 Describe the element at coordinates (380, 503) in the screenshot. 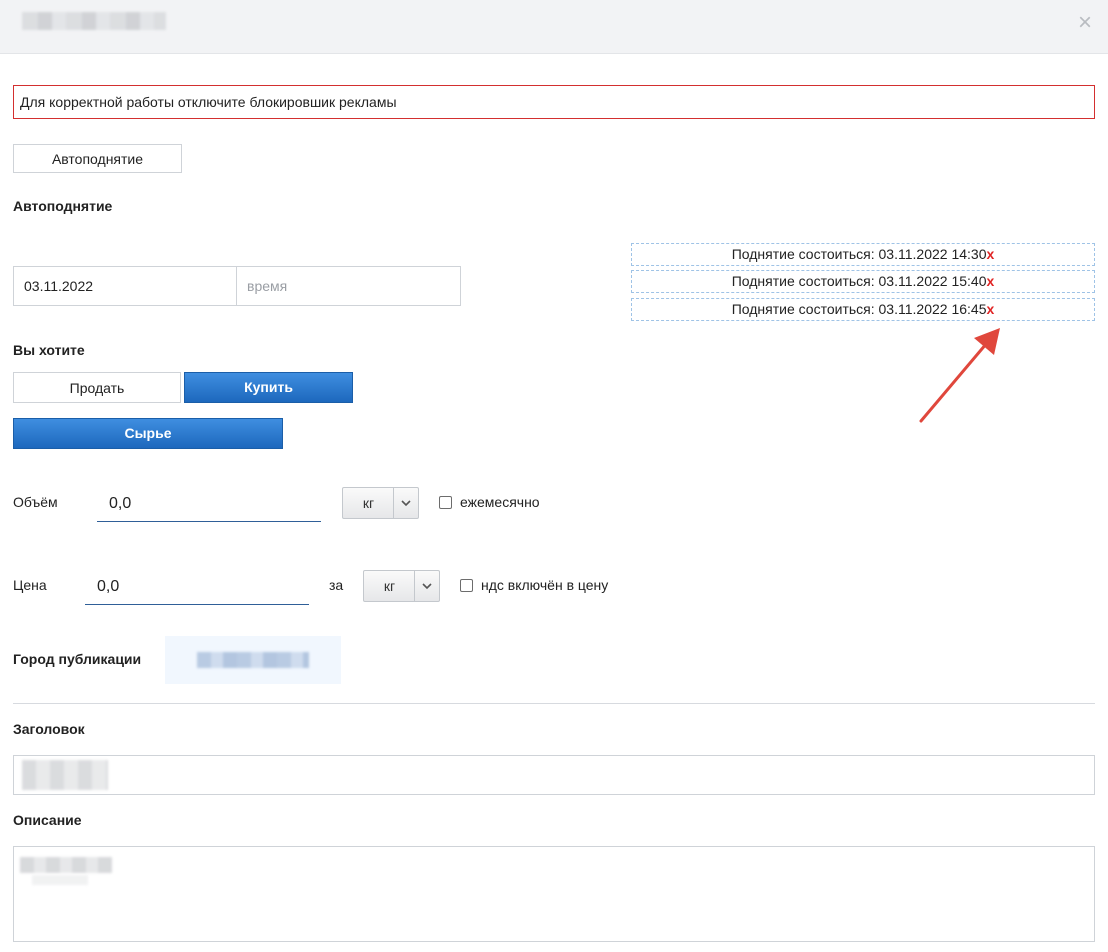

I see `volume-unit-select: кг` at that location.